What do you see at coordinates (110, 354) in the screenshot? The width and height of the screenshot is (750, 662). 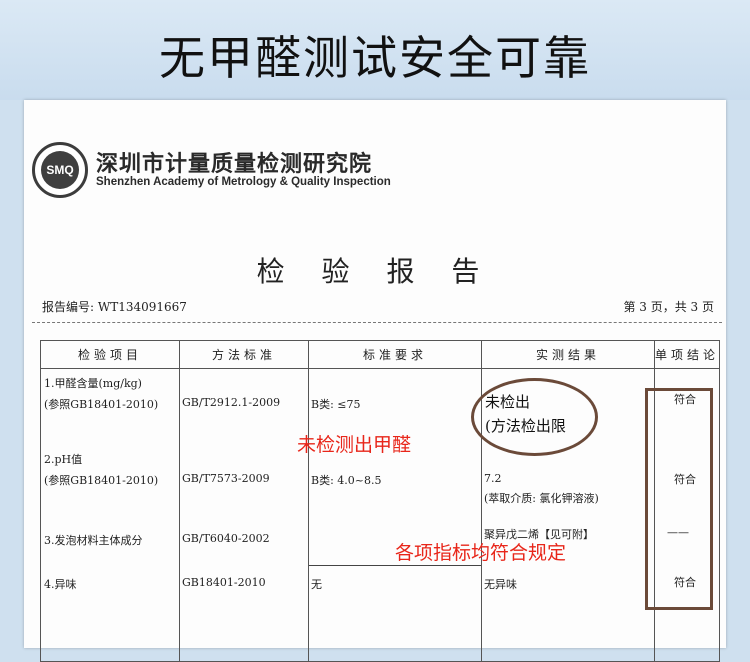 I see `header-item: 检验项目` at bounding box center [110, 354].